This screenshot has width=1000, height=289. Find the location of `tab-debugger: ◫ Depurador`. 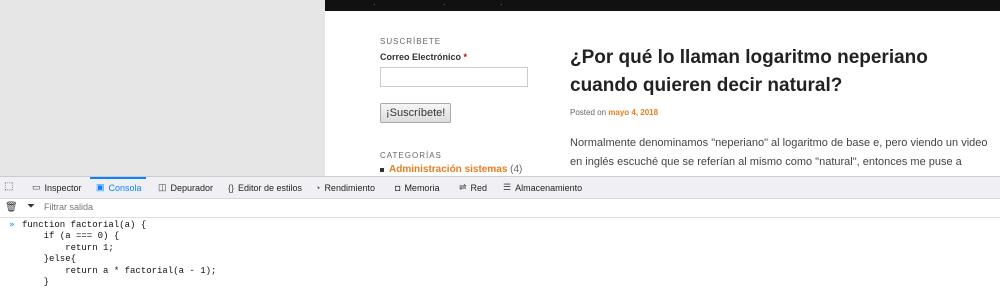

tab-debugger: ◫ Depurador is located at coordinates (185, 187).